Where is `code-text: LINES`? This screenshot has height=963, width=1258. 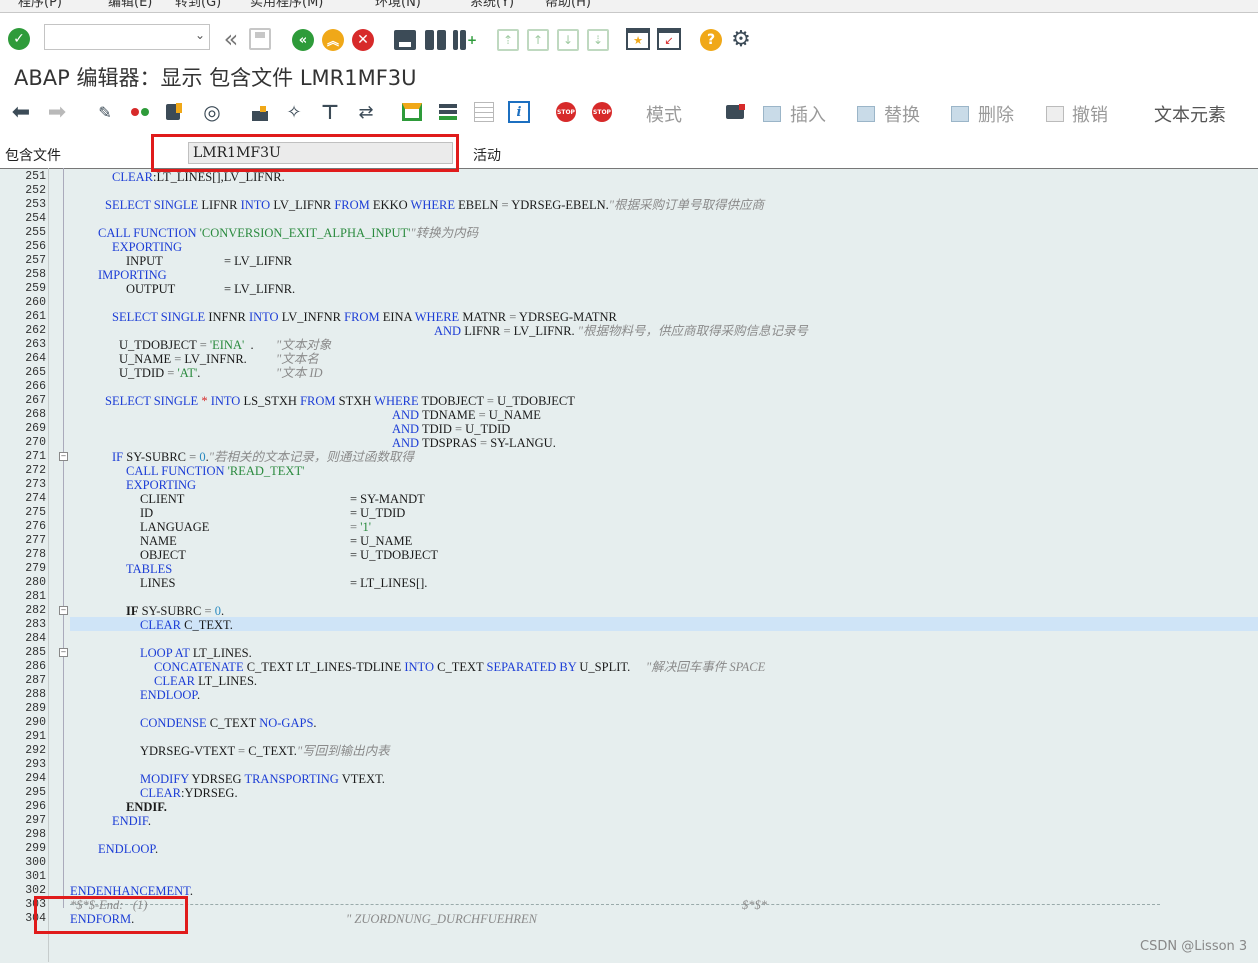 code-text: LINES is located at coordinates (158, 583).